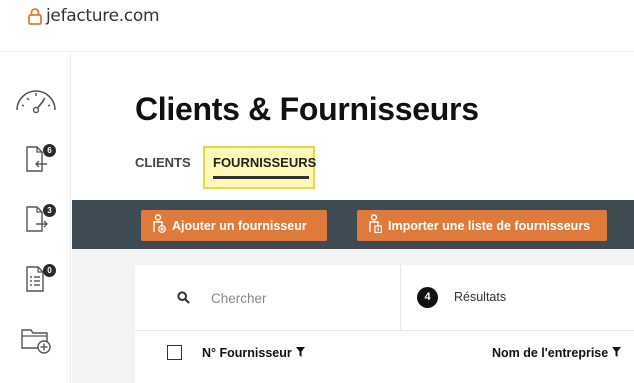 The image size is (634, 383). I want to click on import-suppliers-label: Importer une liste de fournisseurs, so click(489, 225).